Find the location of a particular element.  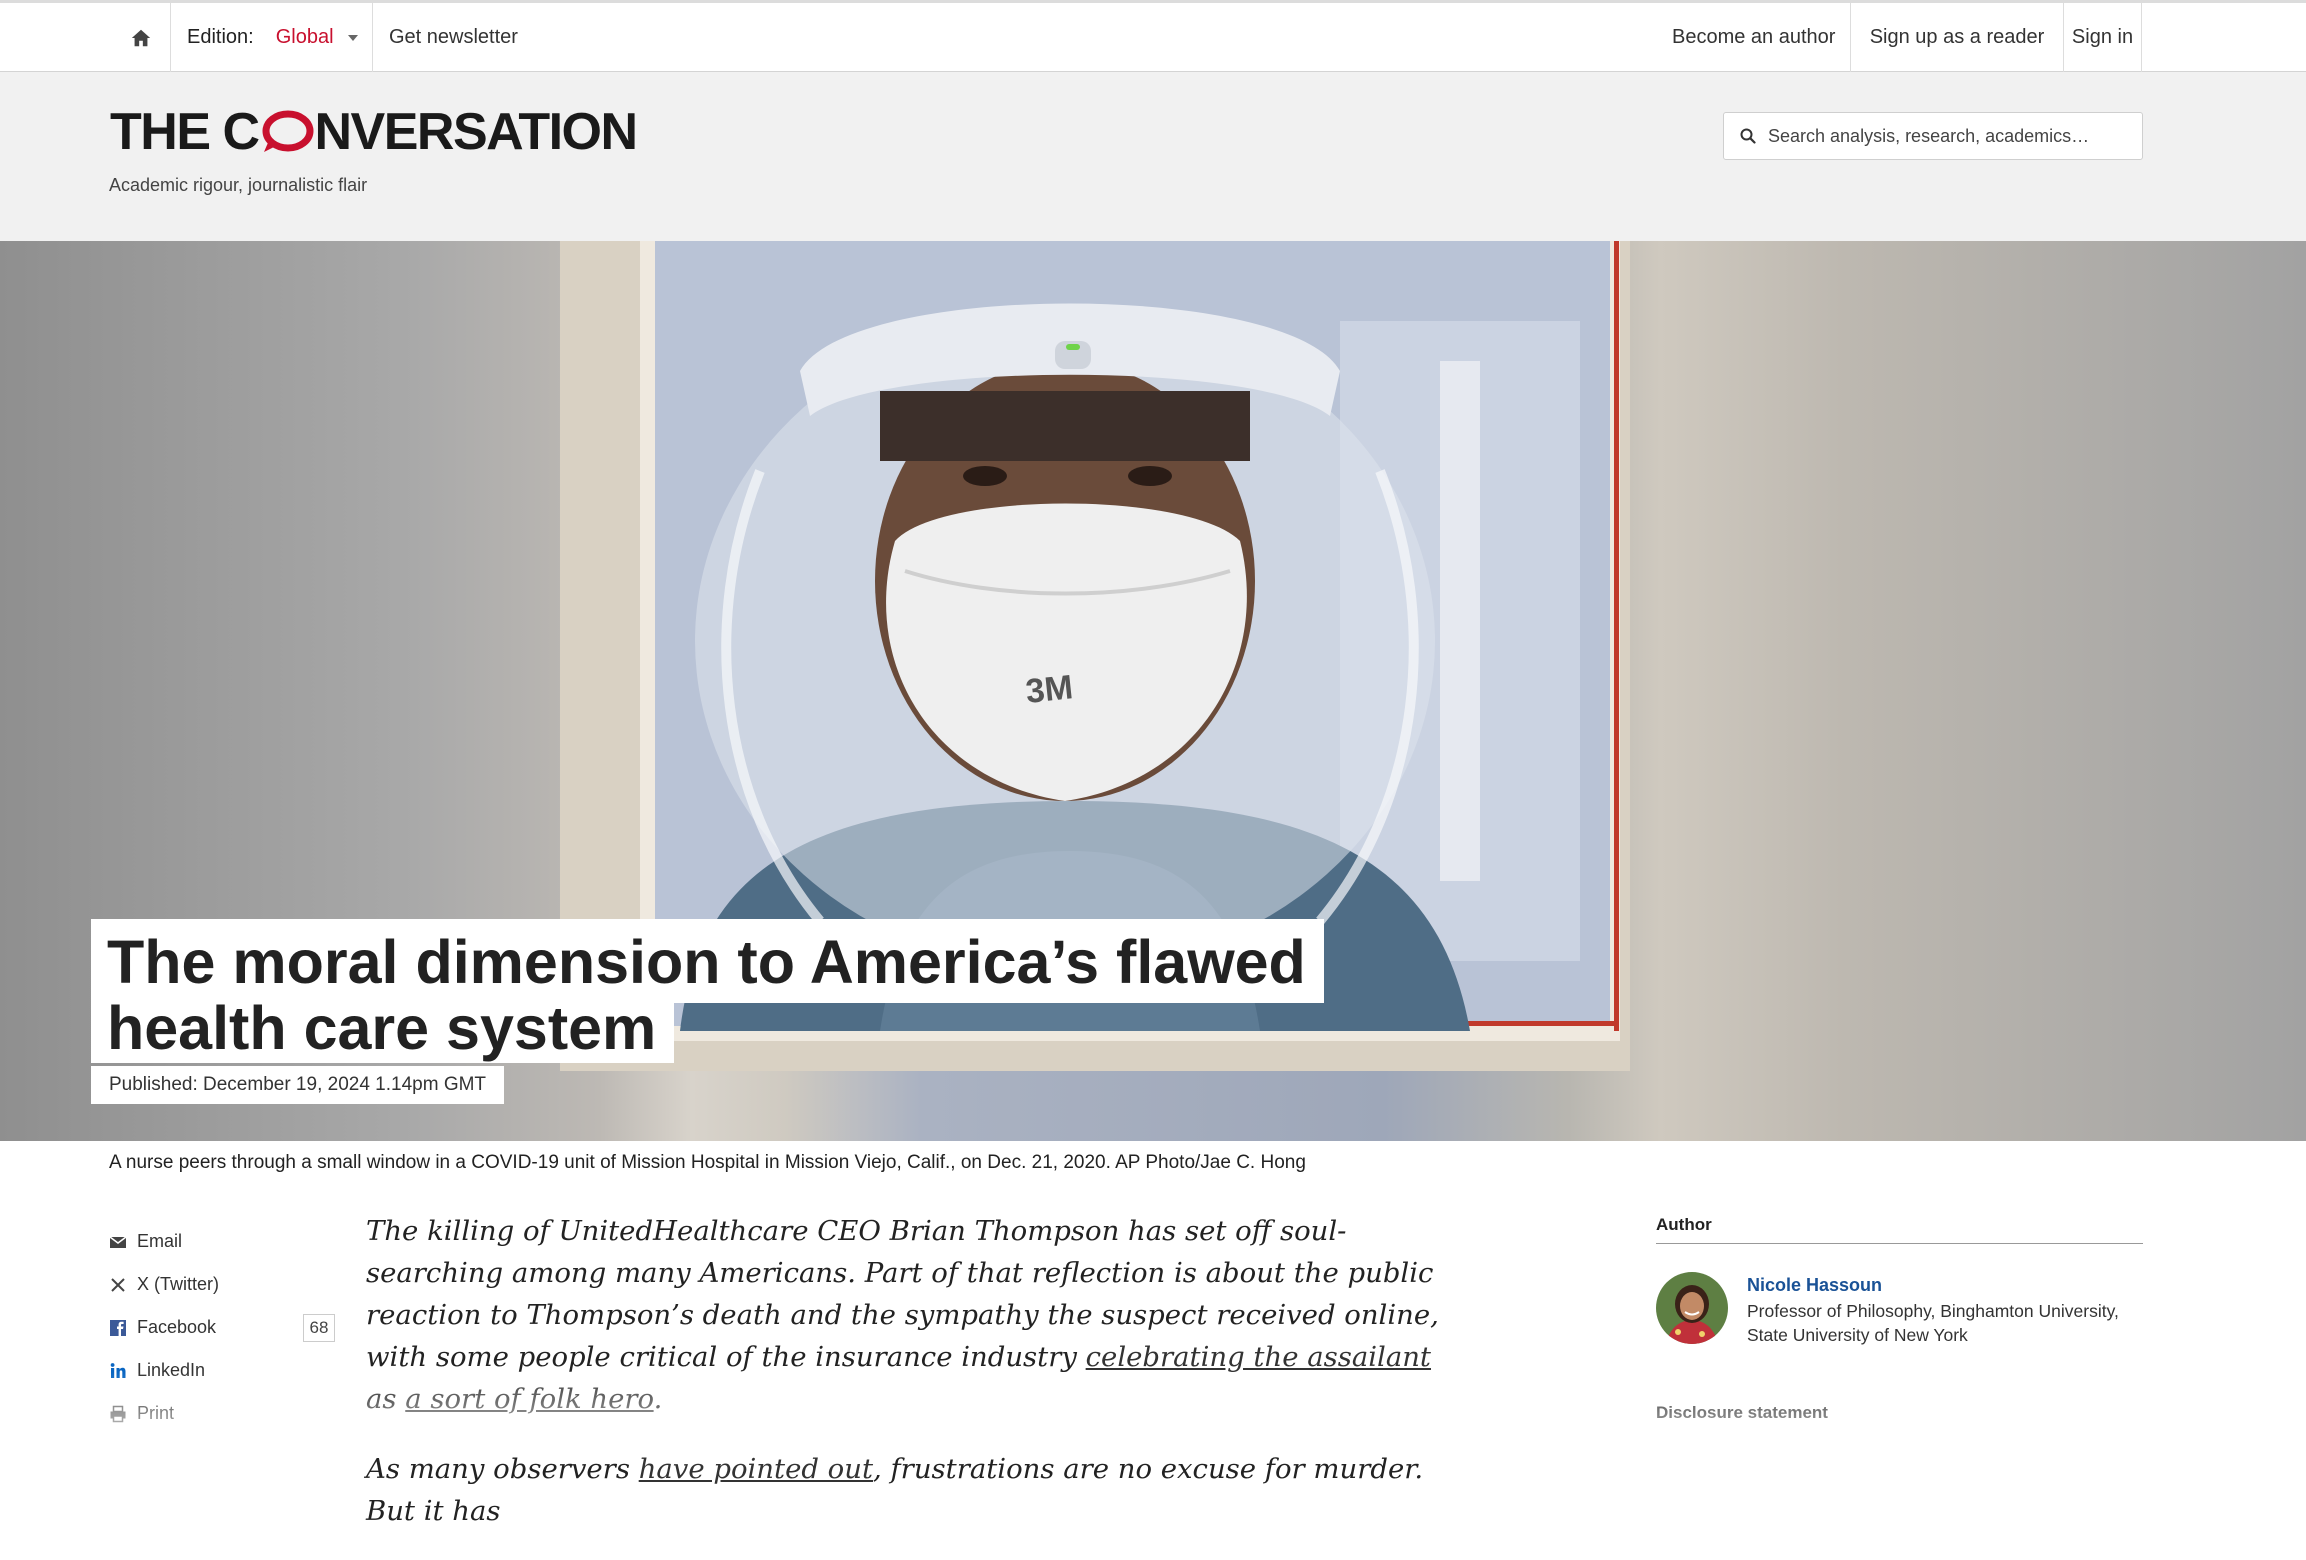

author-avatar is located at coordinates (1692, 1308).